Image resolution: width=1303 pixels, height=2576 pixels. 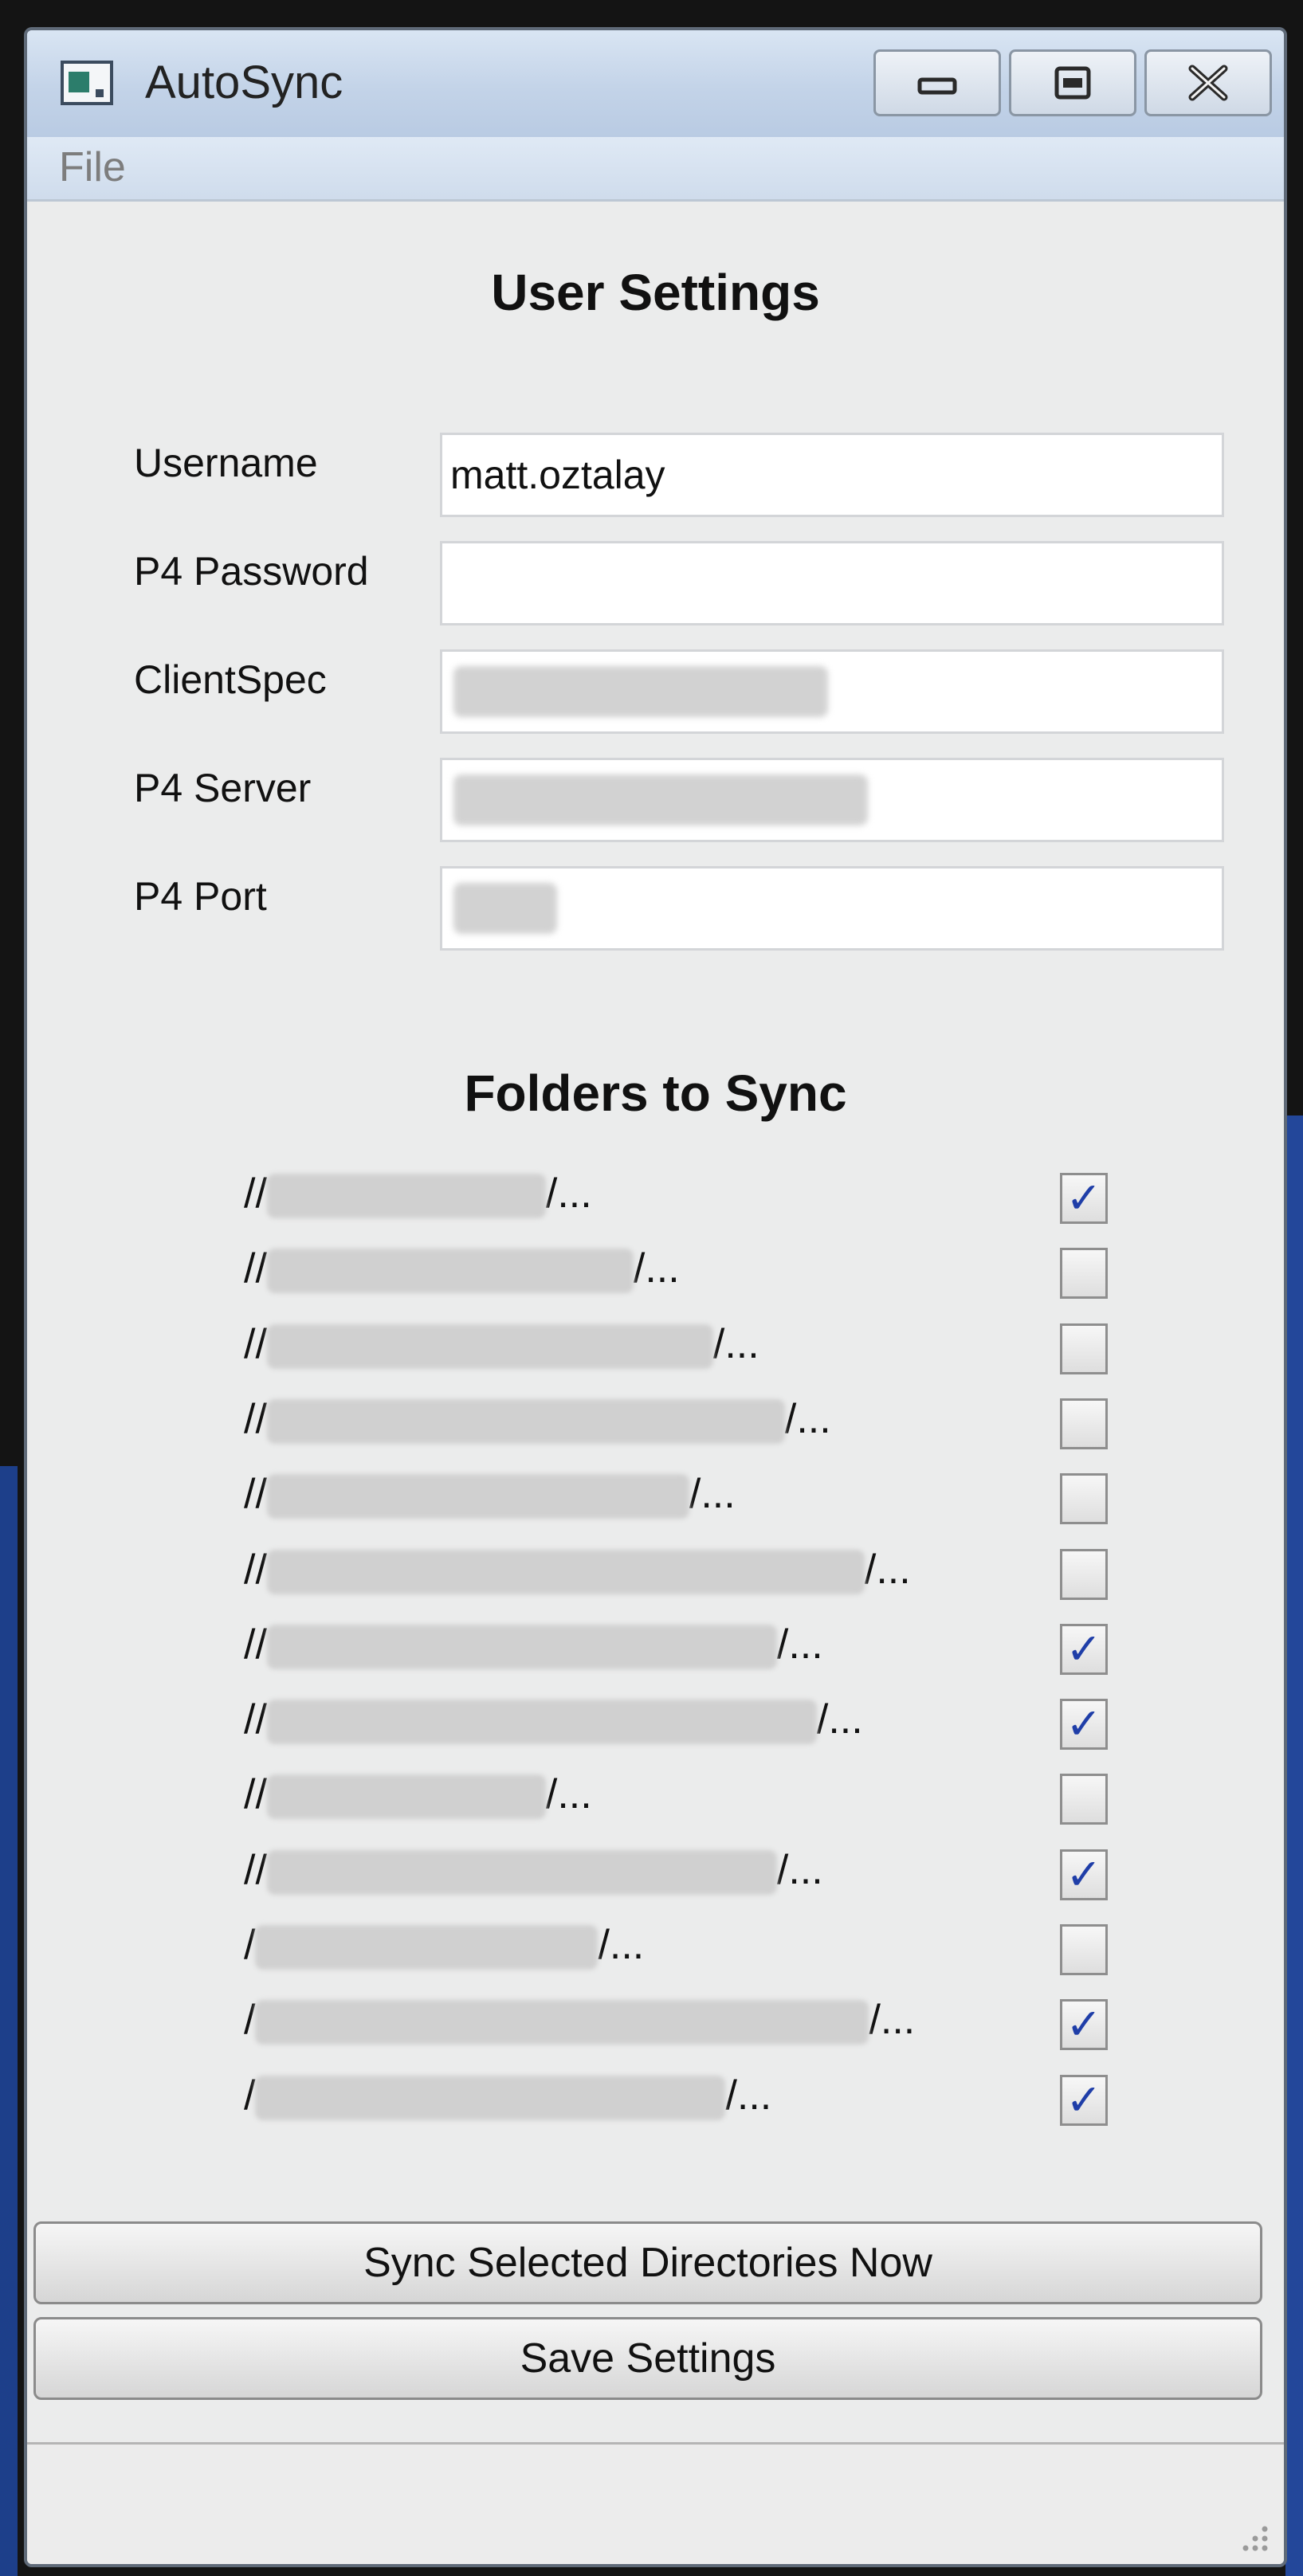 I want to click on app-window-icon, so click(x=87, y=83).